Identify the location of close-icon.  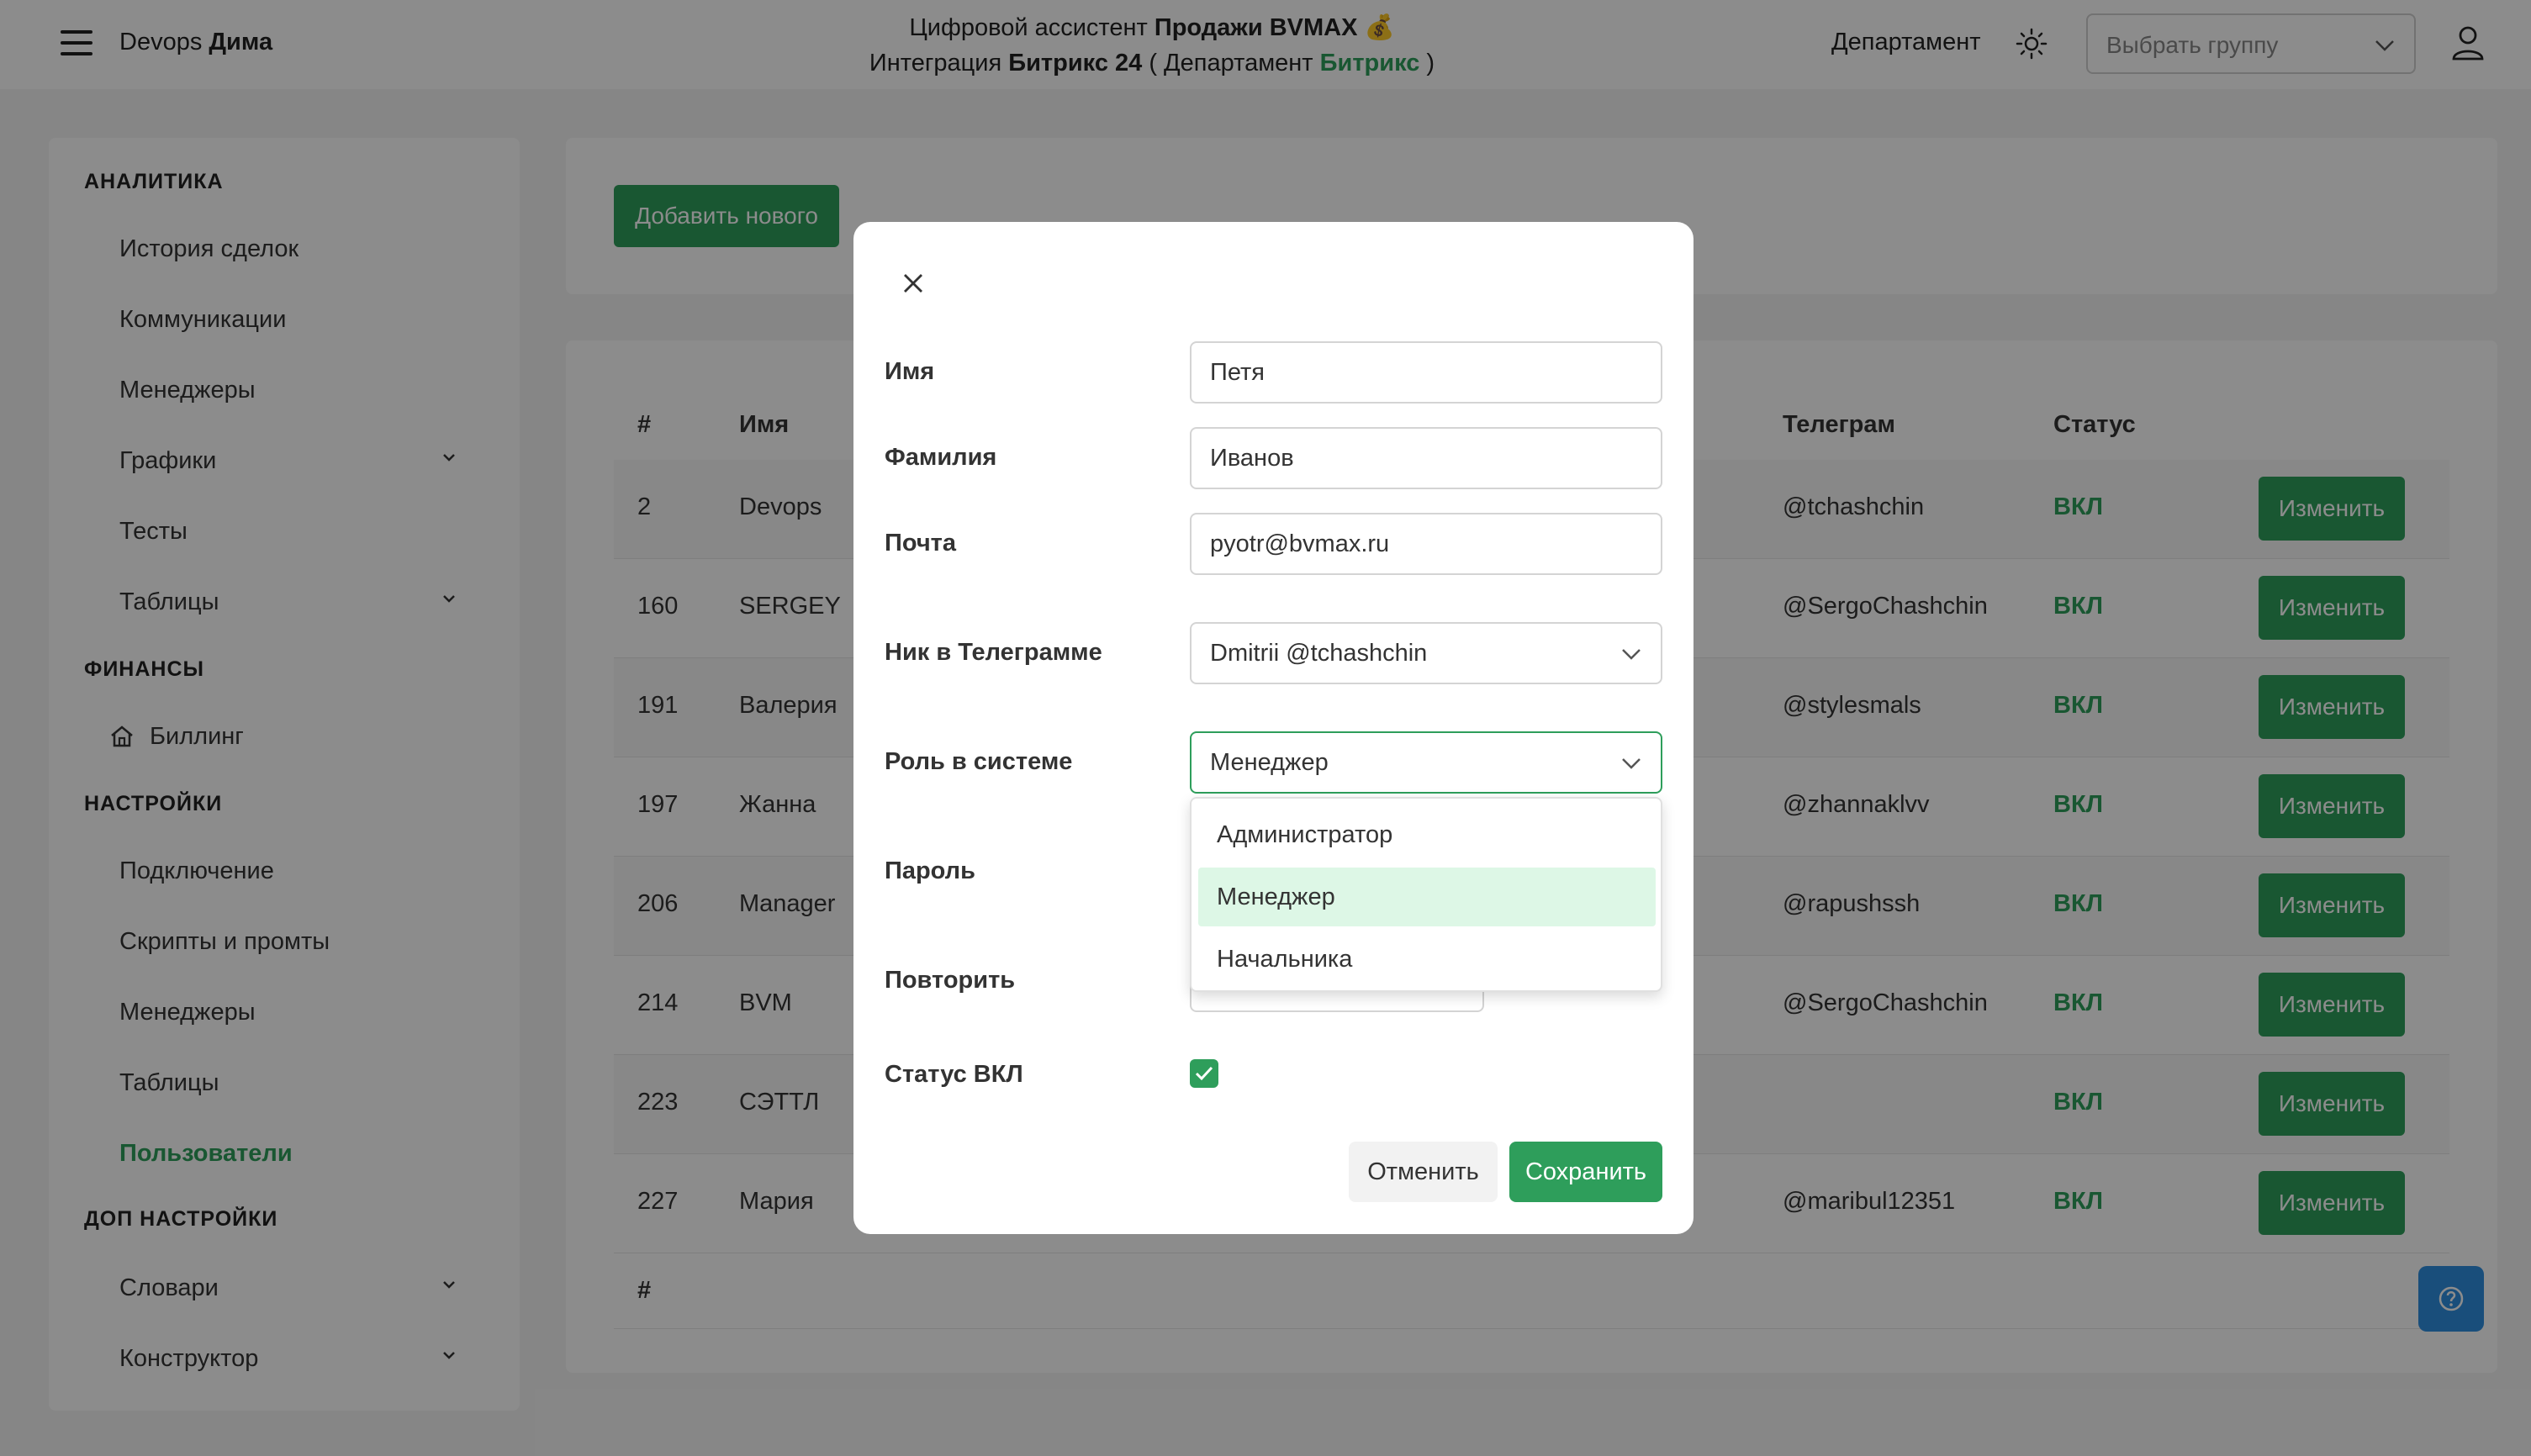
(913, 284).